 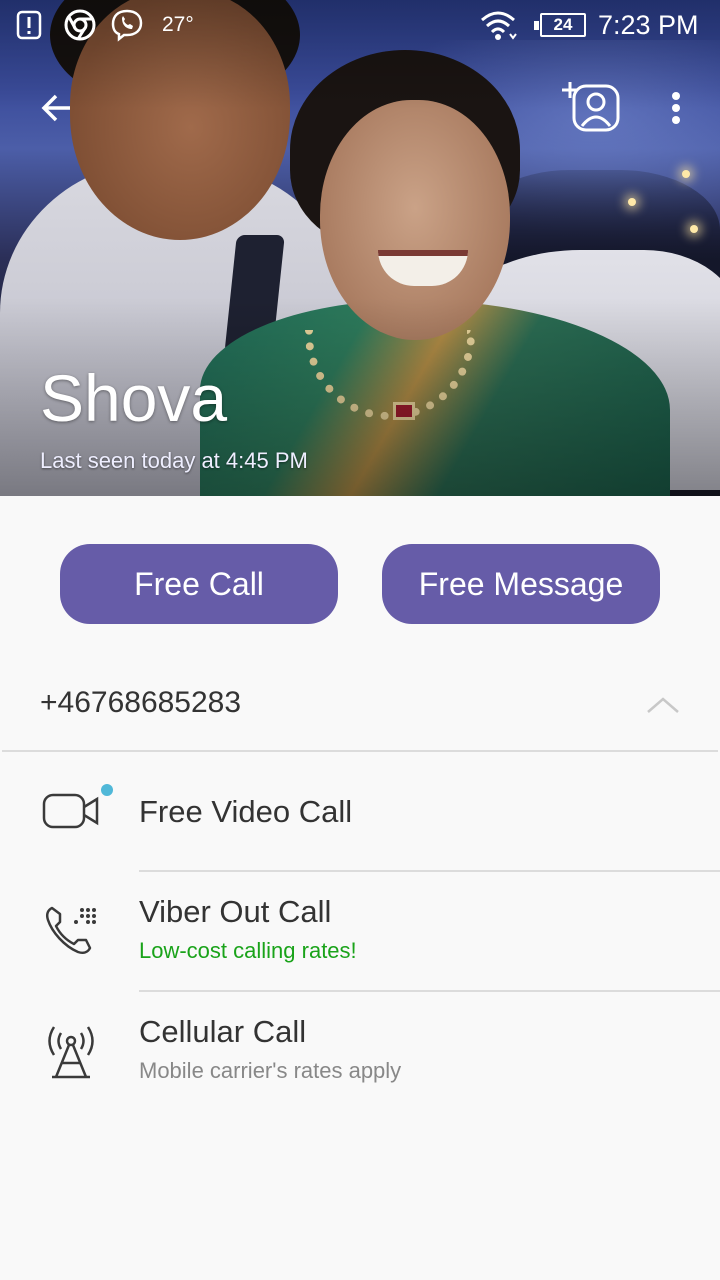 What do you see at coordinates (246, 811) in the screenshot?
I see `option-title: Free Video Call` at bounding box center [246, 811].